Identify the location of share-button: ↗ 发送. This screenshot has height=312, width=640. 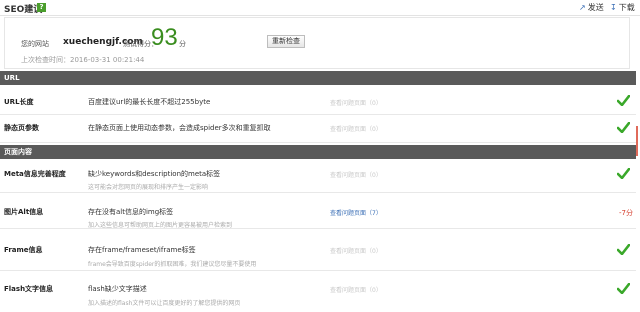
(591, 7).